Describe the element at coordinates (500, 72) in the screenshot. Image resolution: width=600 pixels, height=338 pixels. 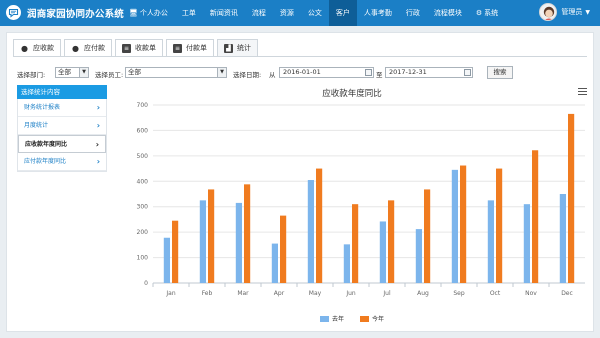
I see `search-button: 搜索` at that location.